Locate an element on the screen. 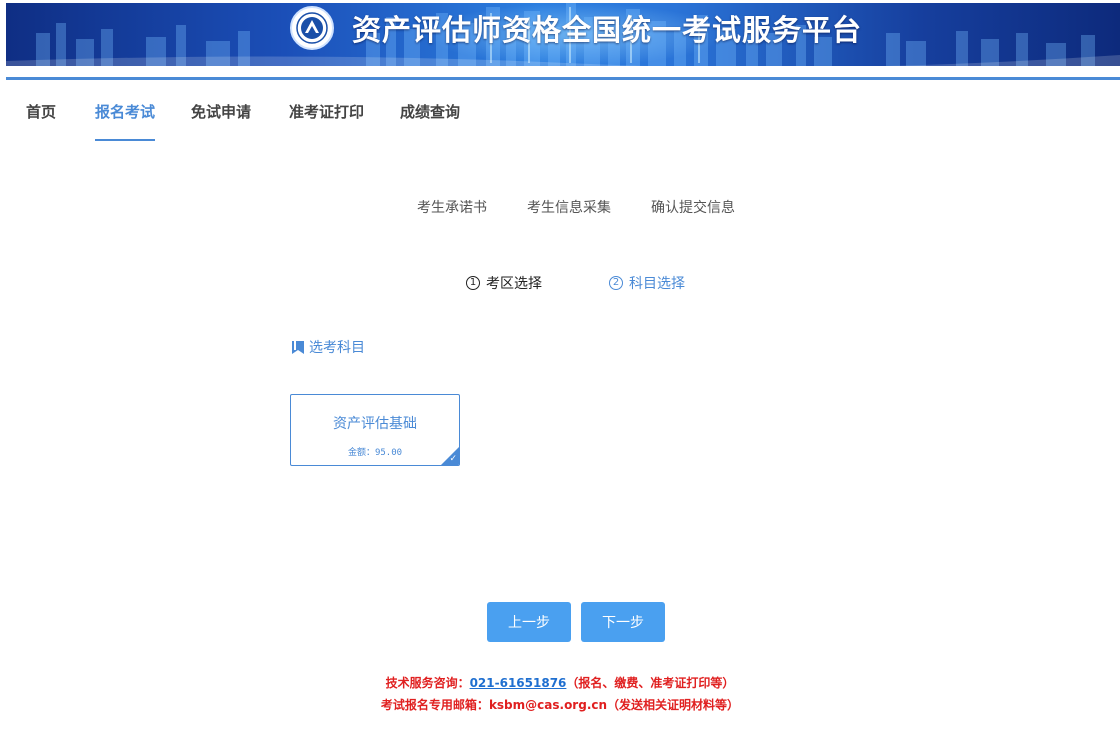 Image resolution: width=1120 pixels, height=738 pixels. footer-tech-support: 技术服务咨询：021-61651876（报名、缴费、准考证打印等） is located at coordinates (560, 682).